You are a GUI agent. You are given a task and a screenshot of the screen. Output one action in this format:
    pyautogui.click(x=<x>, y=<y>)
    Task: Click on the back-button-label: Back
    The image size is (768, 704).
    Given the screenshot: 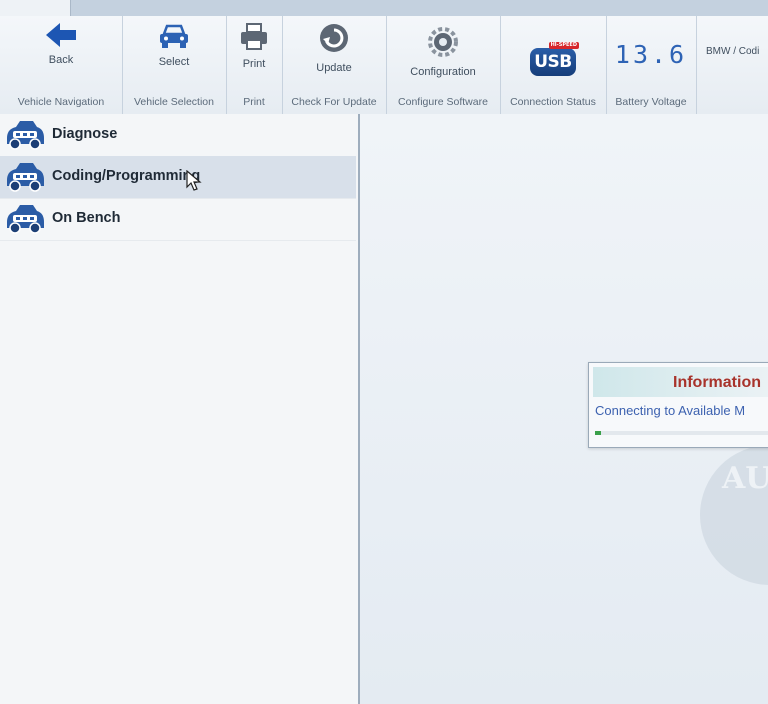 What is the action you would take?
    pyautogui.click(x=61, y=60)
    